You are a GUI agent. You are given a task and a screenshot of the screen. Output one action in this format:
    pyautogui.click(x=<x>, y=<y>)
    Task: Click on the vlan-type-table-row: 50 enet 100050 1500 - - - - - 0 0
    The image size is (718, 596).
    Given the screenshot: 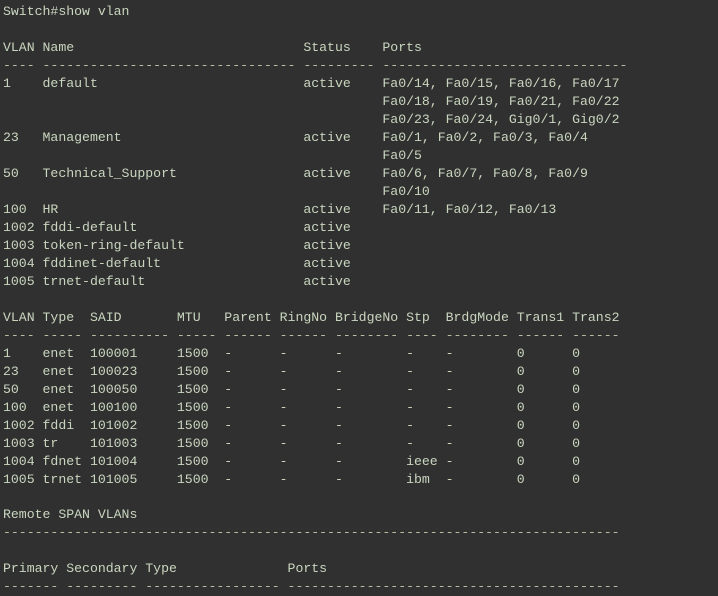 What is the action you would take?
    pyautogui.click(x=291, y=389)
    